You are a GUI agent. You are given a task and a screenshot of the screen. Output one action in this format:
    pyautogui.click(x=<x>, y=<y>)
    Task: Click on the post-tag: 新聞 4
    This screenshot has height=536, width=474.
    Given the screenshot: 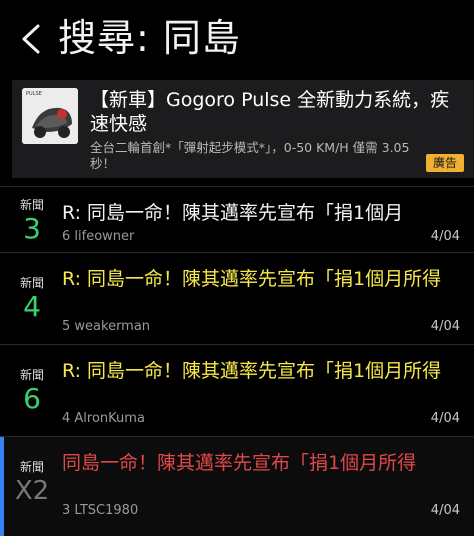 What is the action you would take?
    pyautogui.click(x=32, y=299)
    